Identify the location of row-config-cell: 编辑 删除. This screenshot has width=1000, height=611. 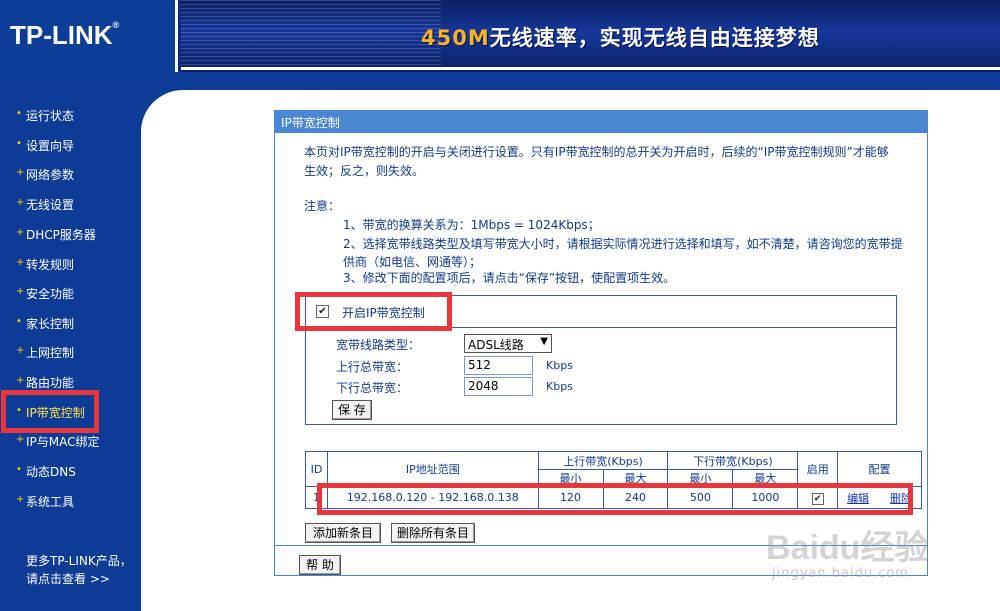
(879, 497).